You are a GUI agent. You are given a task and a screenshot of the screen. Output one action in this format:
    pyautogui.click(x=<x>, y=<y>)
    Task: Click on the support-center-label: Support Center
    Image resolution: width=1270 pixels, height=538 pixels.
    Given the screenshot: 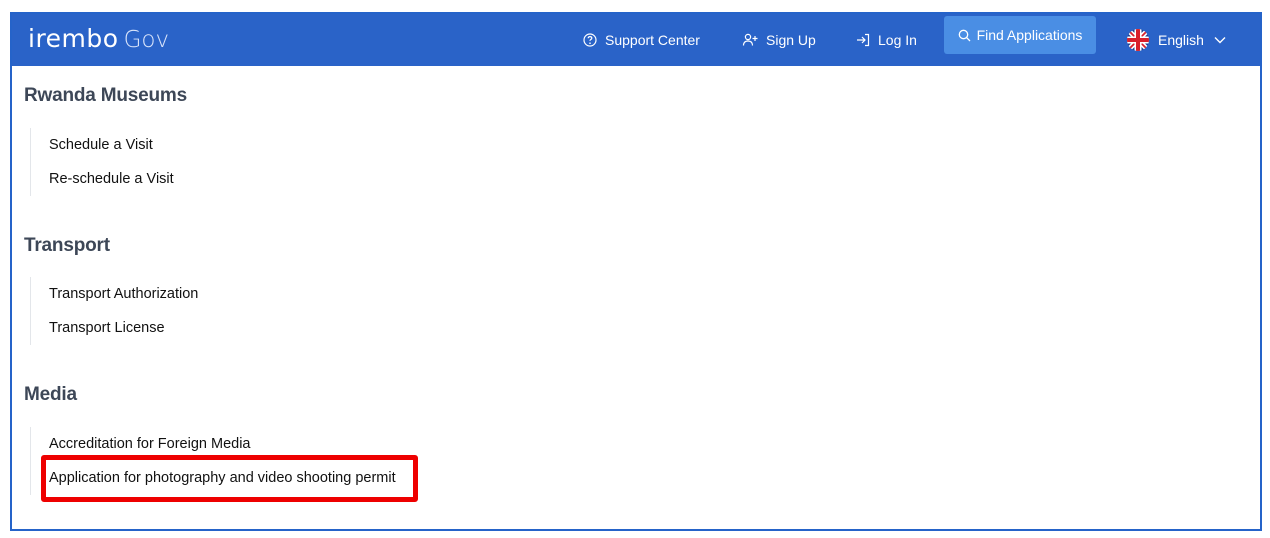 What is the action you would take?
    pyautogui.click(x=652, y=40)
    